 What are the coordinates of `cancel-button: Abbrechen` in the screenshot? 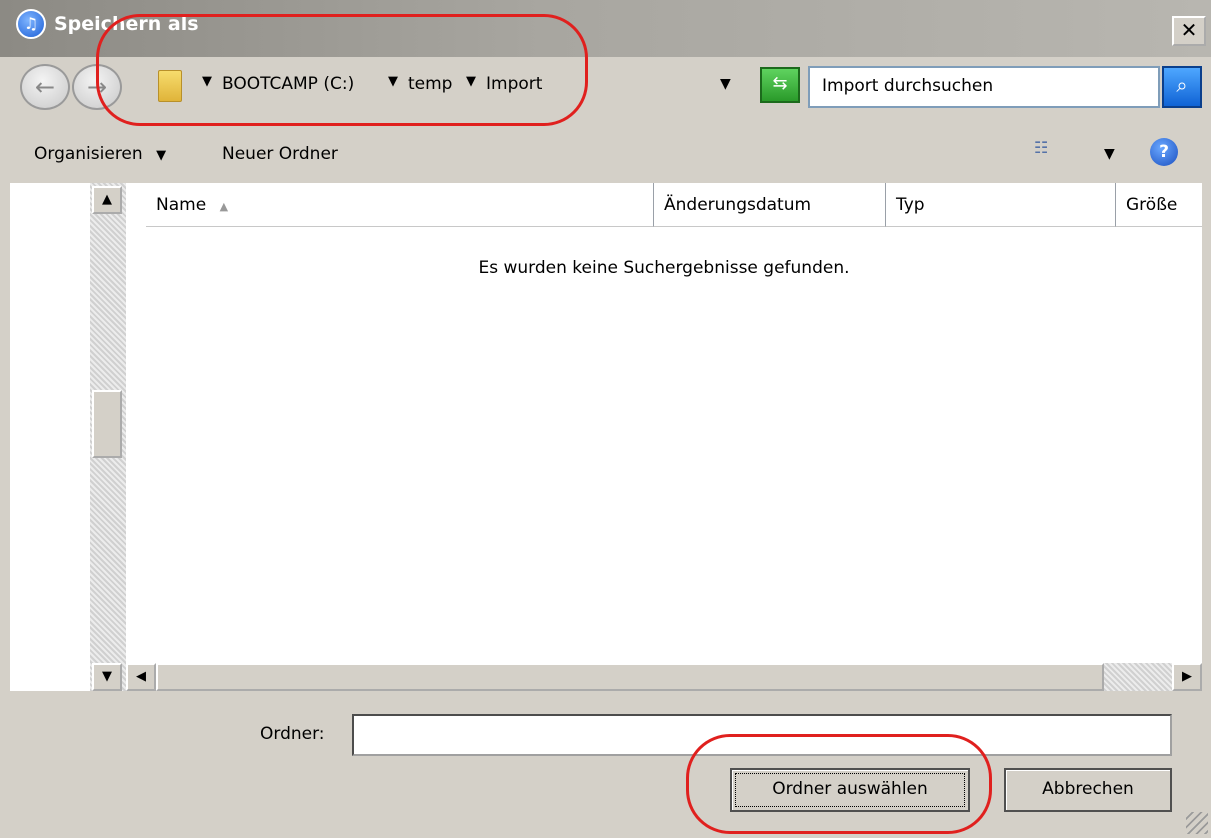 It's located at (1088, 790).